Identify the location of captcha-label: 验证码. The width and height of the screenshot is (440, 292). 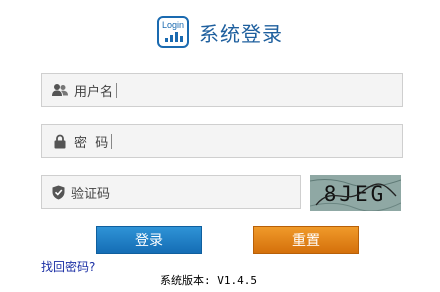
(91, 194).